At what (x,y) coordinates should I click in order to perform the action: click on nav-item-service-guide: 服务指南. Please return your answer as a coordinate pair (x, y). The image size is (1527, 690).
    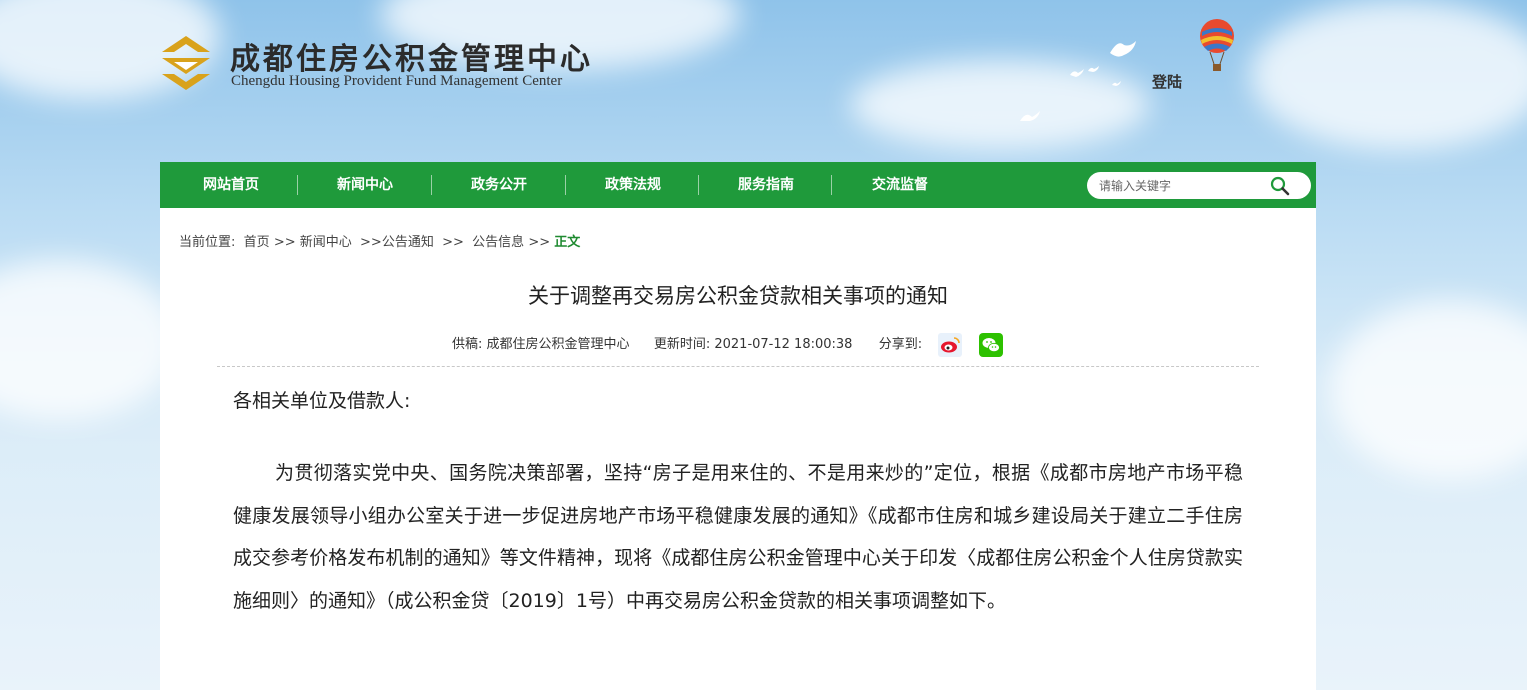
    Looking at the image, I should click on (766, 185).